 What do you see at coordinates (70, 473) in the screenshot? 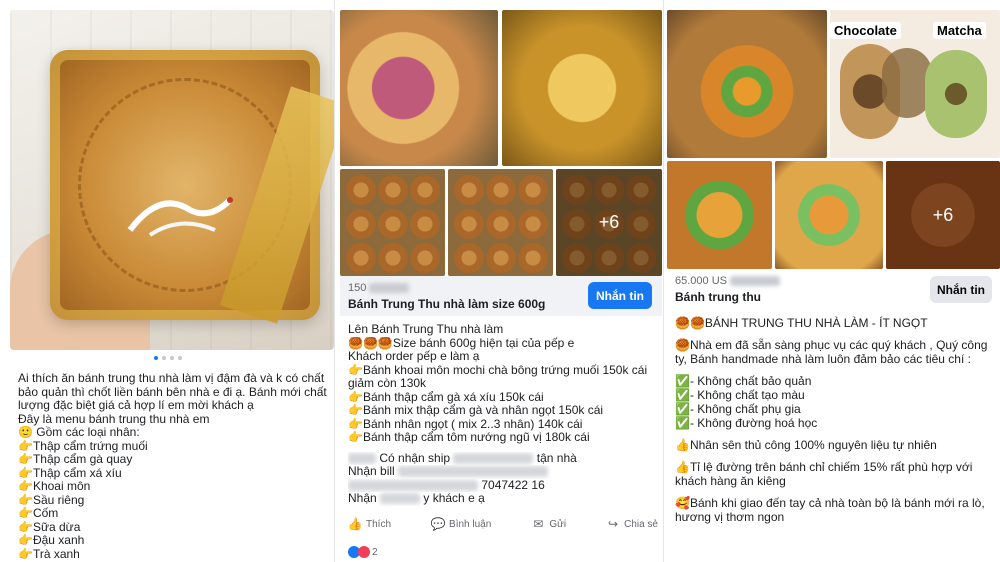
I see `post-line: 👉Thập cẩm xá xíu` at bounding box center [70, 473].